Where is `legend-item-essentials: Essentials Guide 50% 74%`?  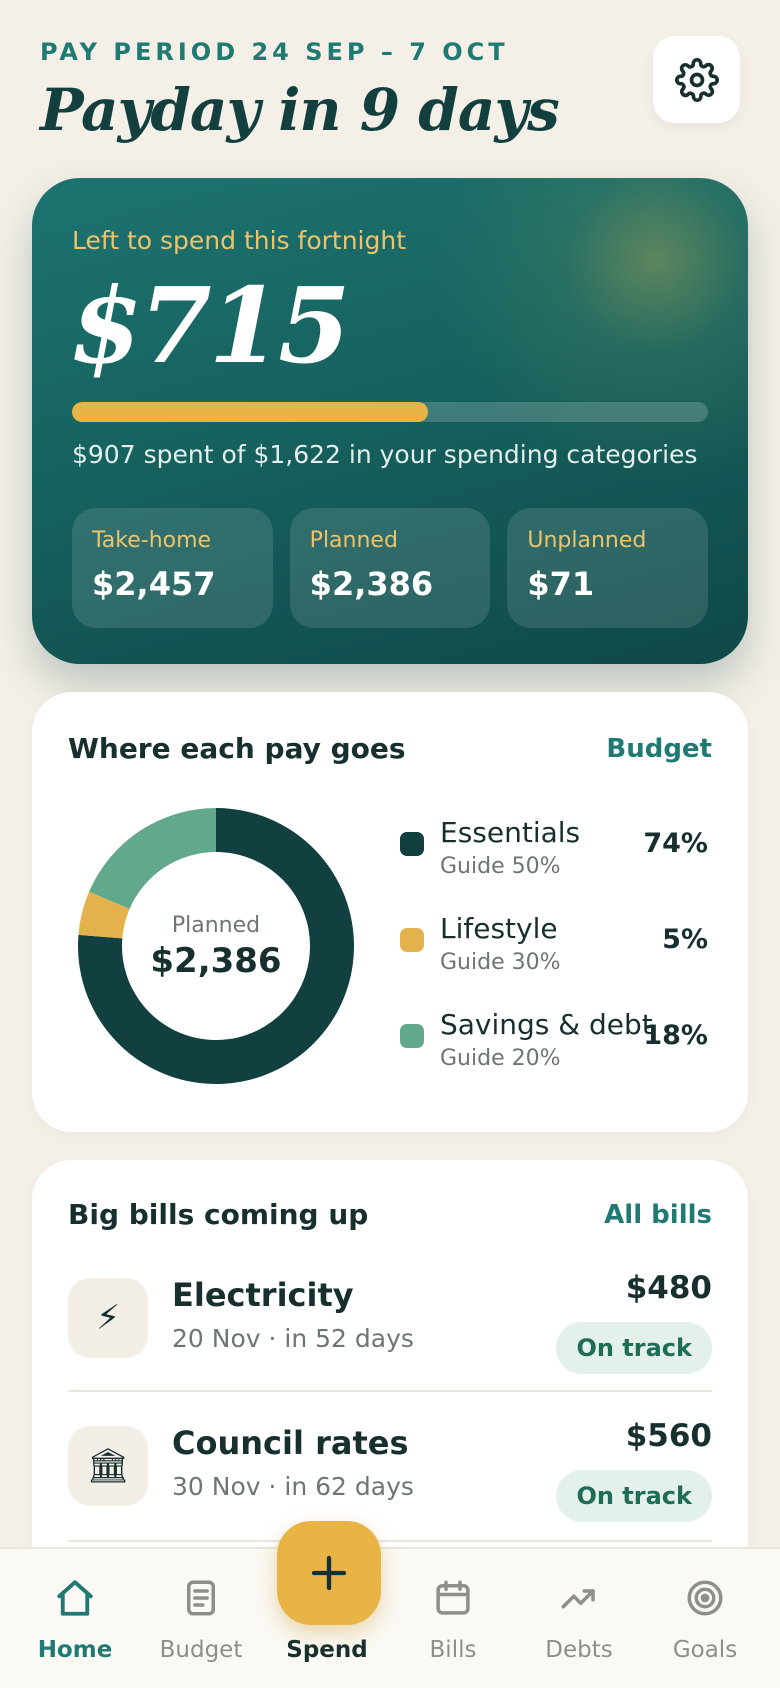
legend-item-essentials: Essentials Guide 50% 74% is located at coordinates (571, 864).